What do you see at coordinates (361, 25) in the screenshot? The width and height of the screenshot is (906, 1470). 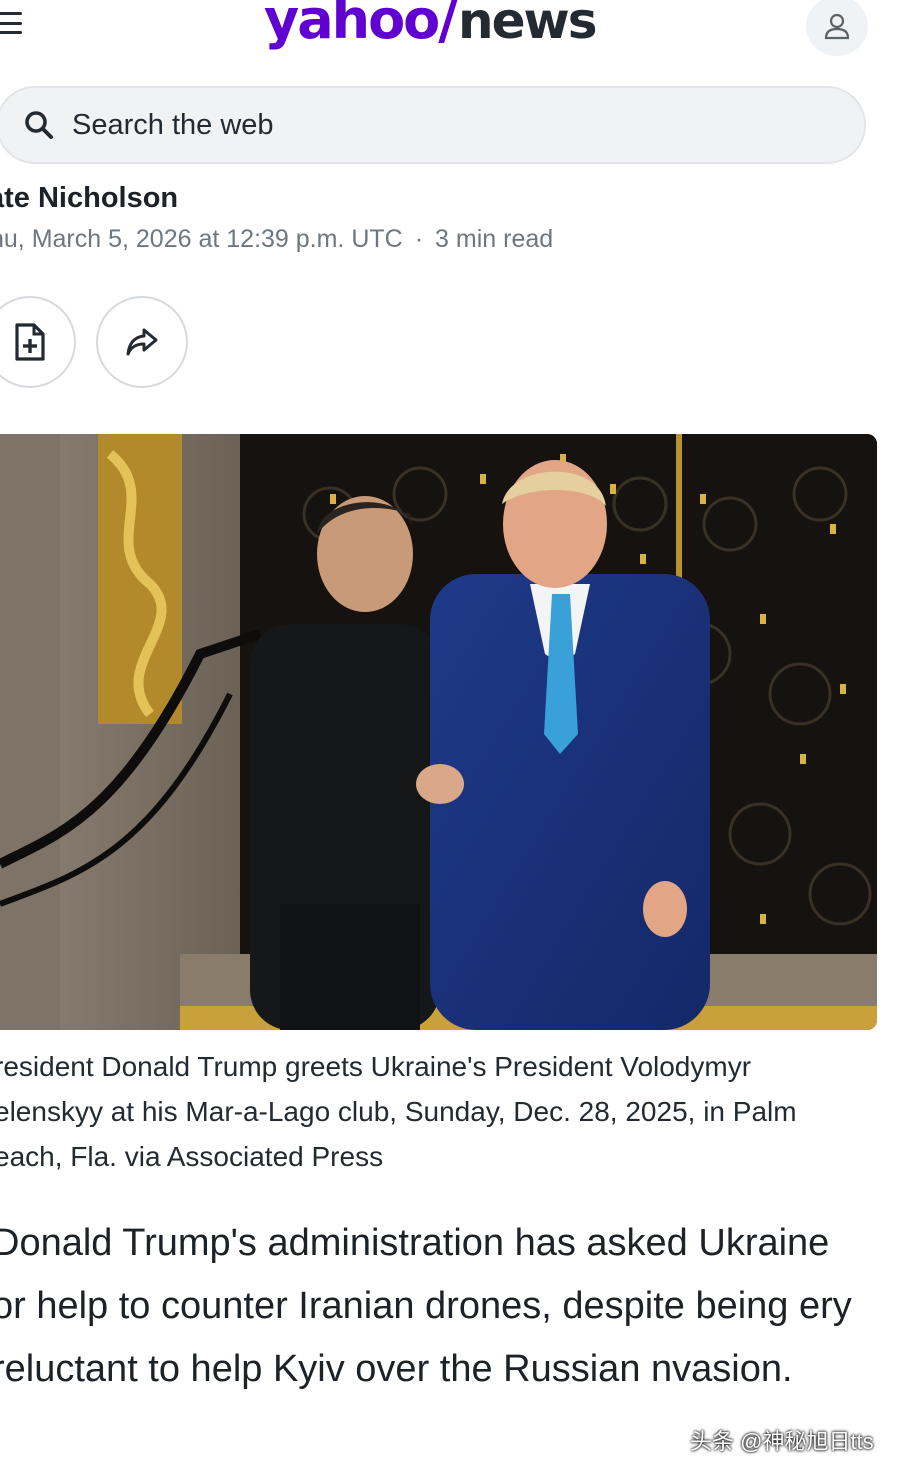 I see `logo-yahoo-text: yahoo/` at bounding box center [361, 25].